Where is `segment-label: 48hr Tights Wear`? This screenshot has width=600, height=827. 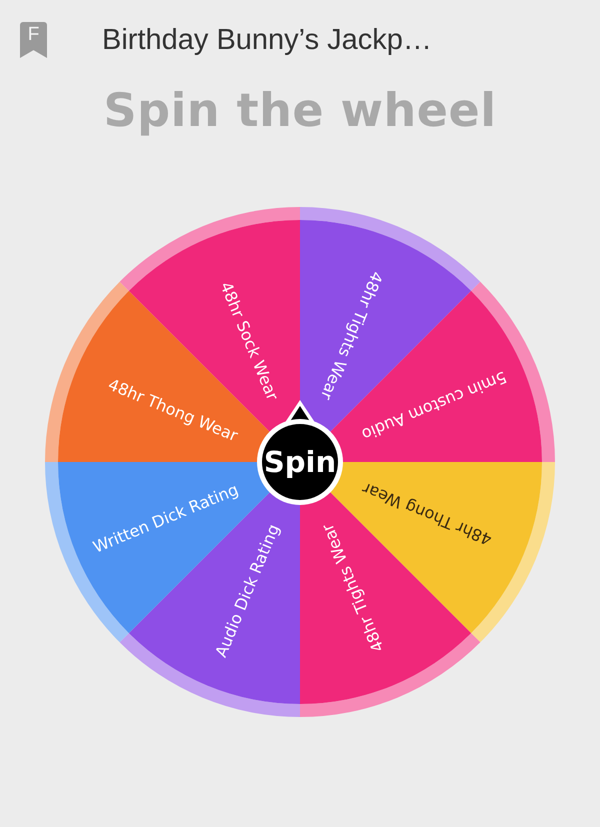
segment-label: 48hr Tights Wear is located at coordinates (353, 588).